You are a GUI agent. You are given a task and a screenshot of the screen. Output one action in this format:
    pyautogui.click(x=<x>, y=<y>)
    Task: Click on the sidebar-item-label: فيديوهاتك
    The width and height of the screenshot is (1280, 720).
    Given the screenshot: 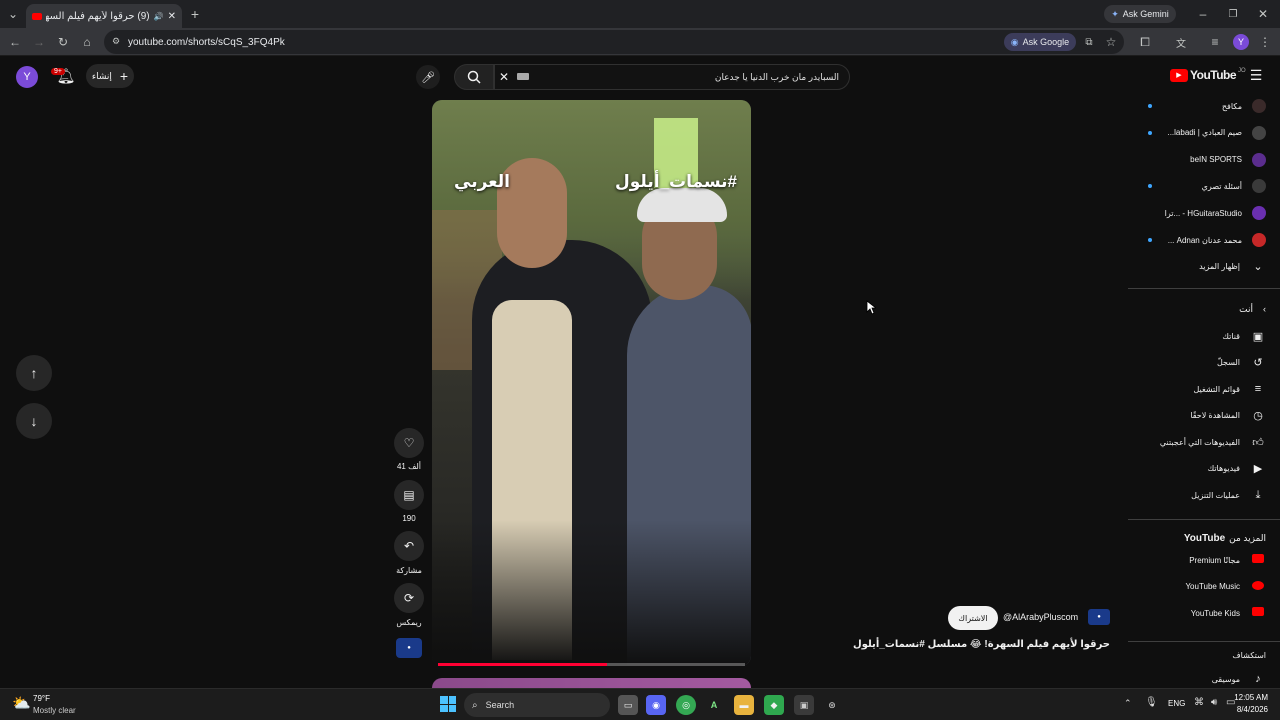 What is the action you would take?
    pyautogui.click(x=1223, y=468)
    